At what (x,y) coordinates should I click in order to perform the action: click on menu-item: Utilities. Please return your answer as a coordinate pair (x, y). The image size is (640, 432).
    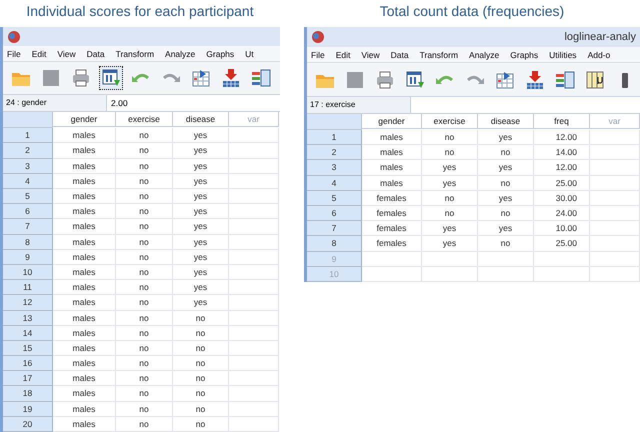
    Looking at the image, I should click on (563, 55).